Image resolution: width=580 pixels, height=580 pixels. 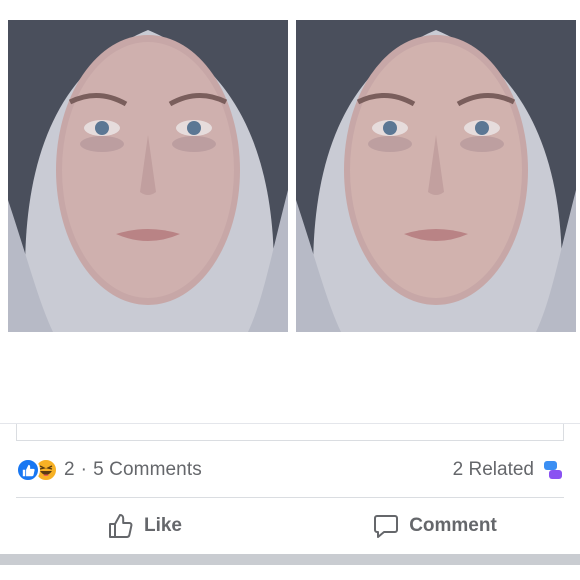 I want to click on post-actions: Like Comment, so click(x=290, y=526).